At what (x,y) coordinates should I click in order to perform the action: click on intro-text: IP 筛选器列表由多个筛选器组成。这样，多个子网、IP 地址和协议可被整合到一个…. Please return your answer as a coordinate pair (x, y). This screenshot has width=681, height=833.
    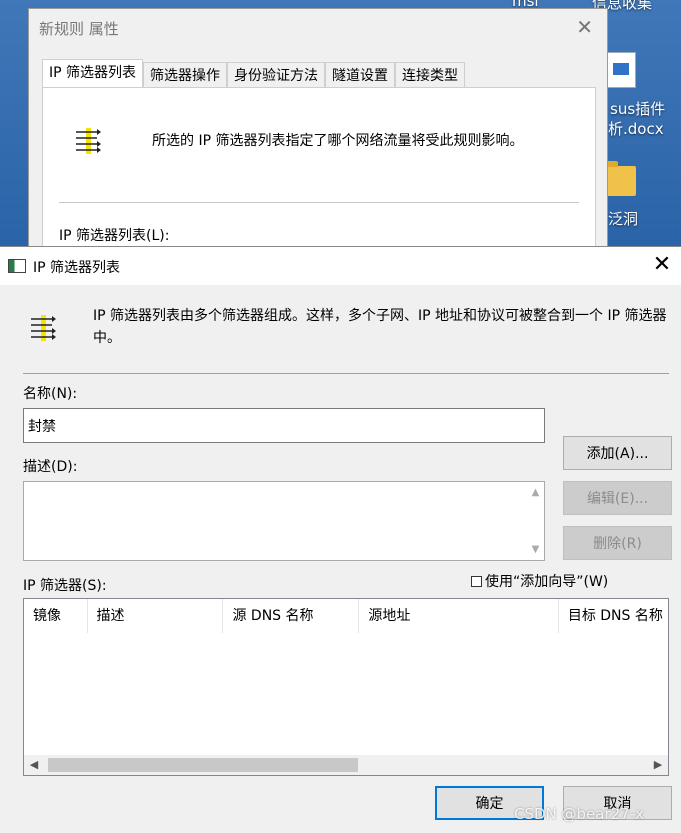
    Looking at the image, I should click on (380, 327).